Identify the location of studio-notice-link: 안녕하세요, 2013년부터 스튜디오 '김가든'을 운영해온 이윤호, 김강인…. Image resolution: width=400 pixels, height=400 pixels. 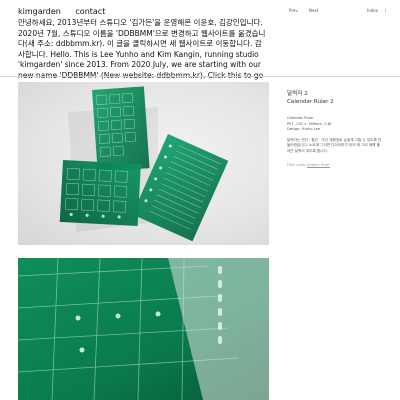
(143, 55).